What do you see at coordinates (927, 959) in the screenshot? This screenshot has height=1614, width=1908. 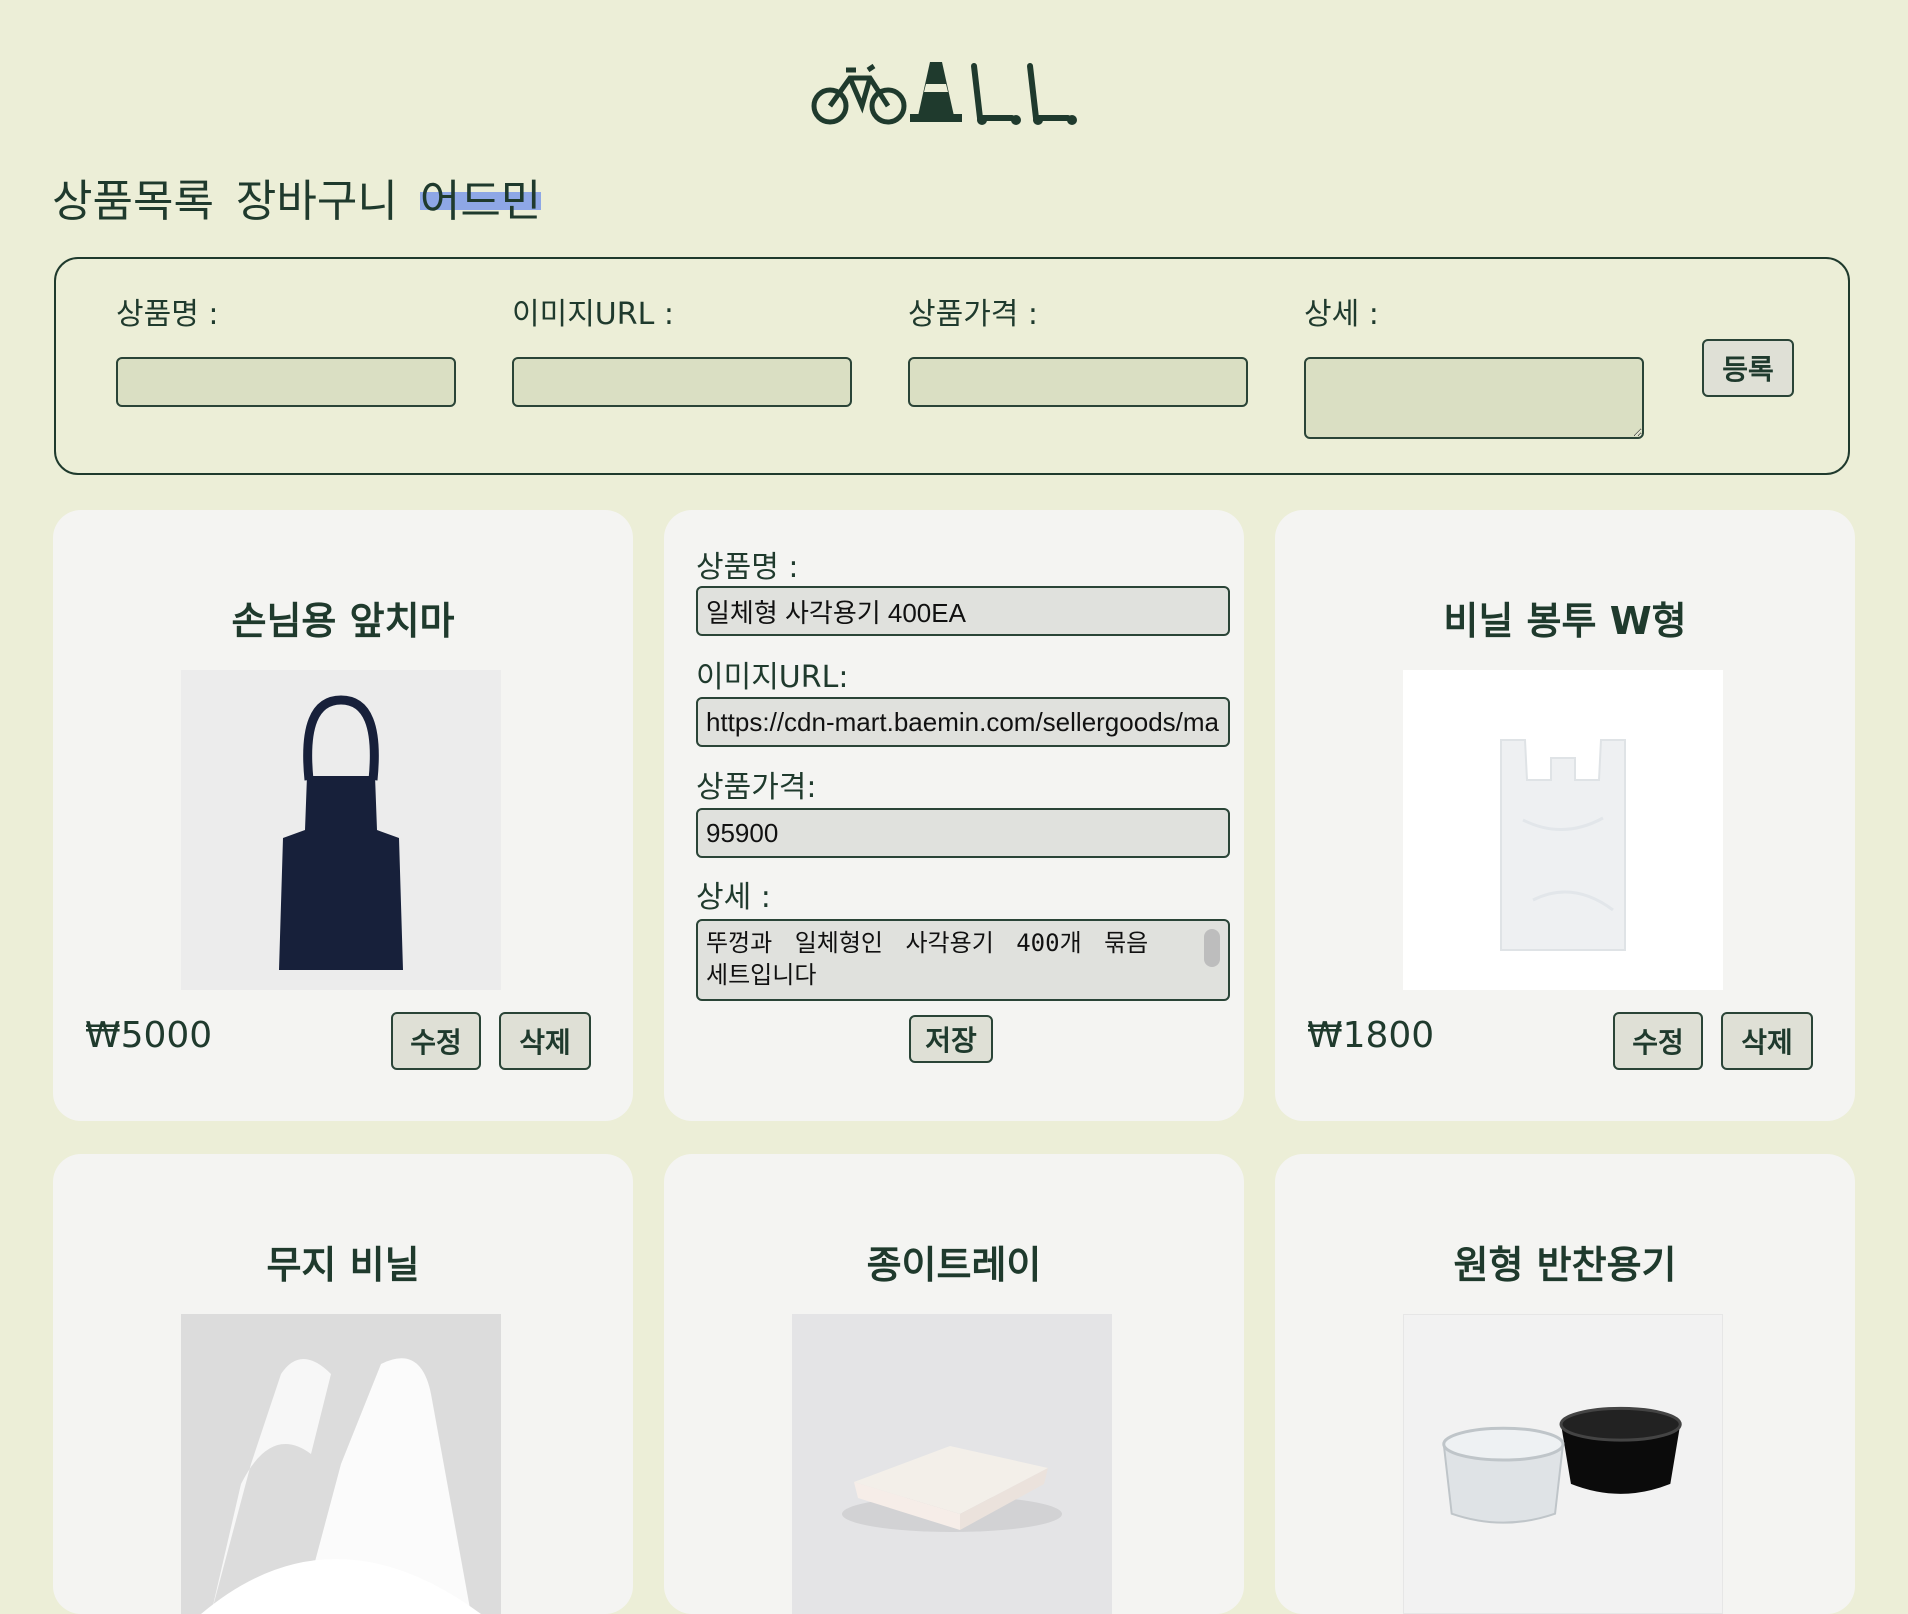 I see `edit-detail-text: 뚜껑과 일체형인 사각용기 400개 묶음 세트입니다` at bounding box center [927, 959].